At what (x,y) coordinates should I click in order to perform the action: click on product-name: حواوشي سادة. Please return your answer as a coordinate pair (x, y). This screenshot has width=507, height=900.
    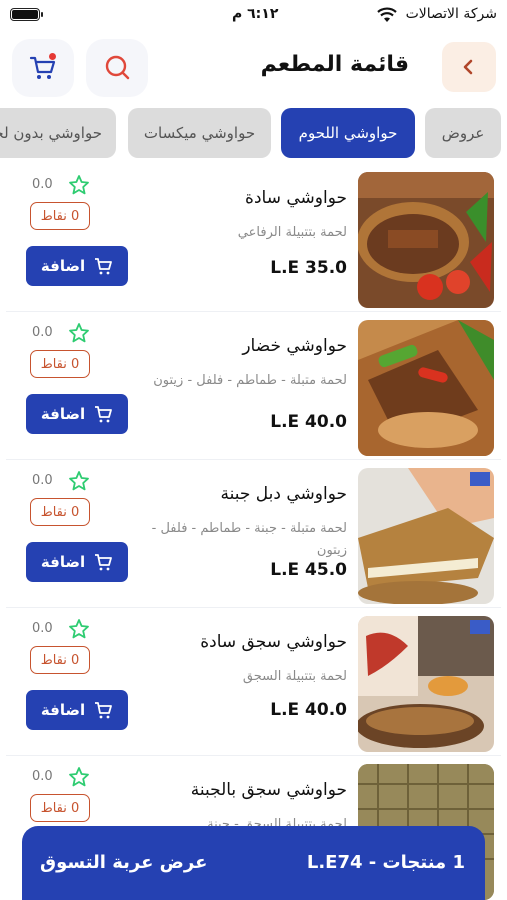
    Looking at the image, I should click on (296, 198).